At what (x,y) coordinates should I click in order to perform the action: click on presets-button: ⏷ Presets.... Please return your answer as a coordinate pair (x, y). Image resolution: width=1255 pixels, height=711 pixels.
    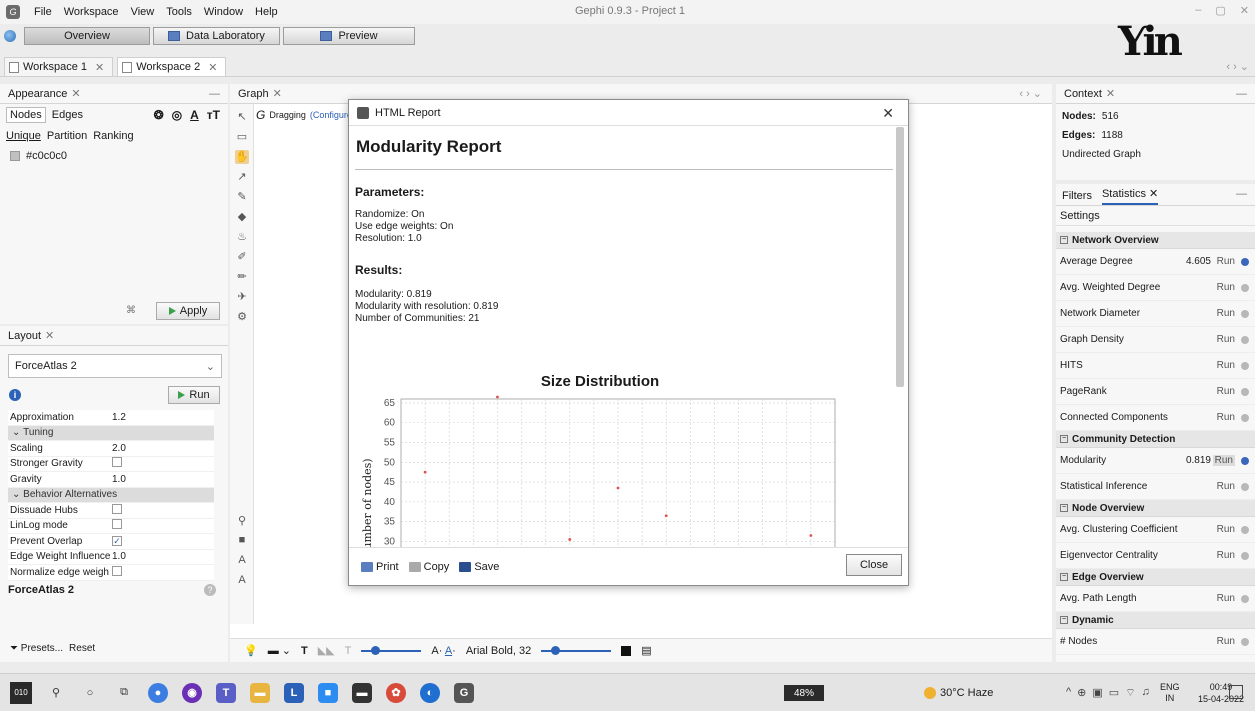
    Looking at the image, I should click on (36, 648).